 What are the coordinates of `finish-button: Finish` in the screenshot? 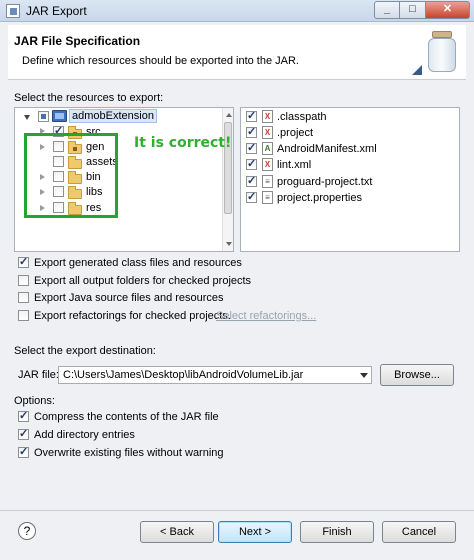 It's located at (337, 532).